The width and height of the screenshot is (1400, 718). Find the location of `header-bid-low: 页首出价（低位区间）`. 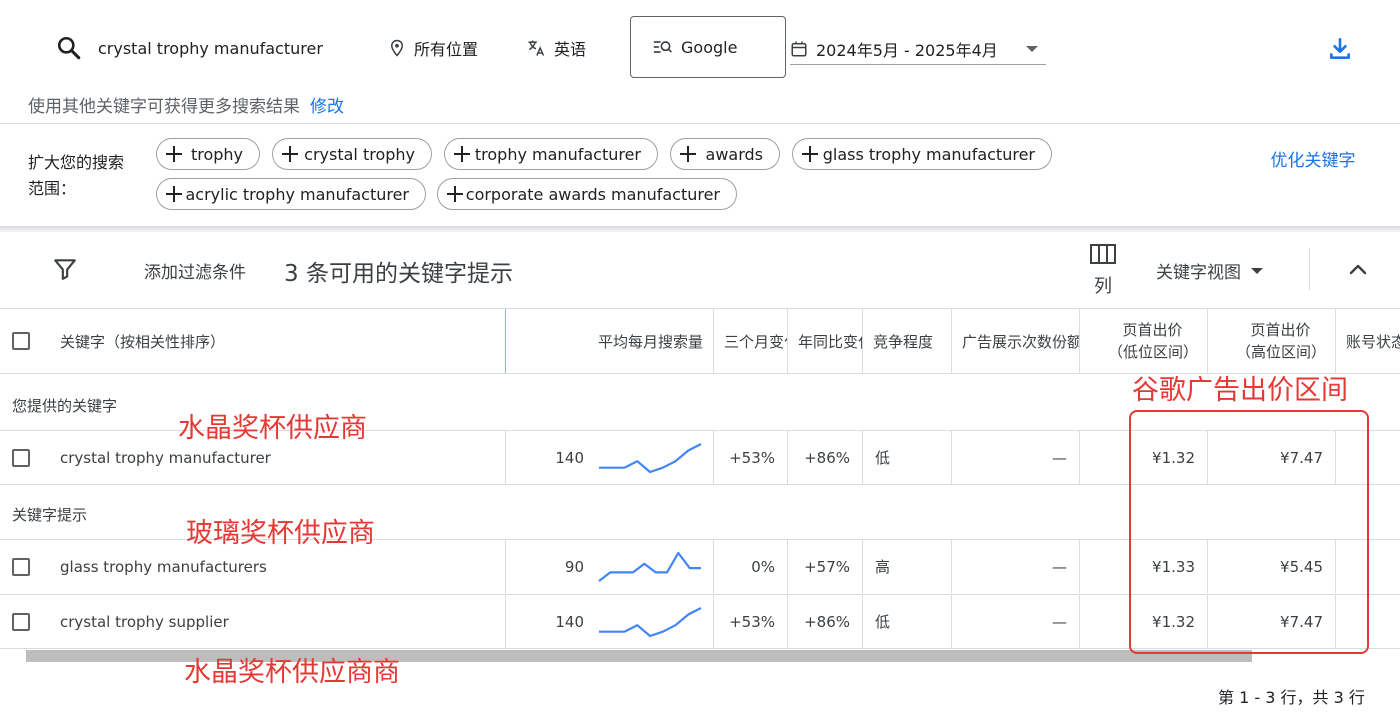

header-bid-low: 页首出价（低位区间） is located at coordinates (1144, 341).